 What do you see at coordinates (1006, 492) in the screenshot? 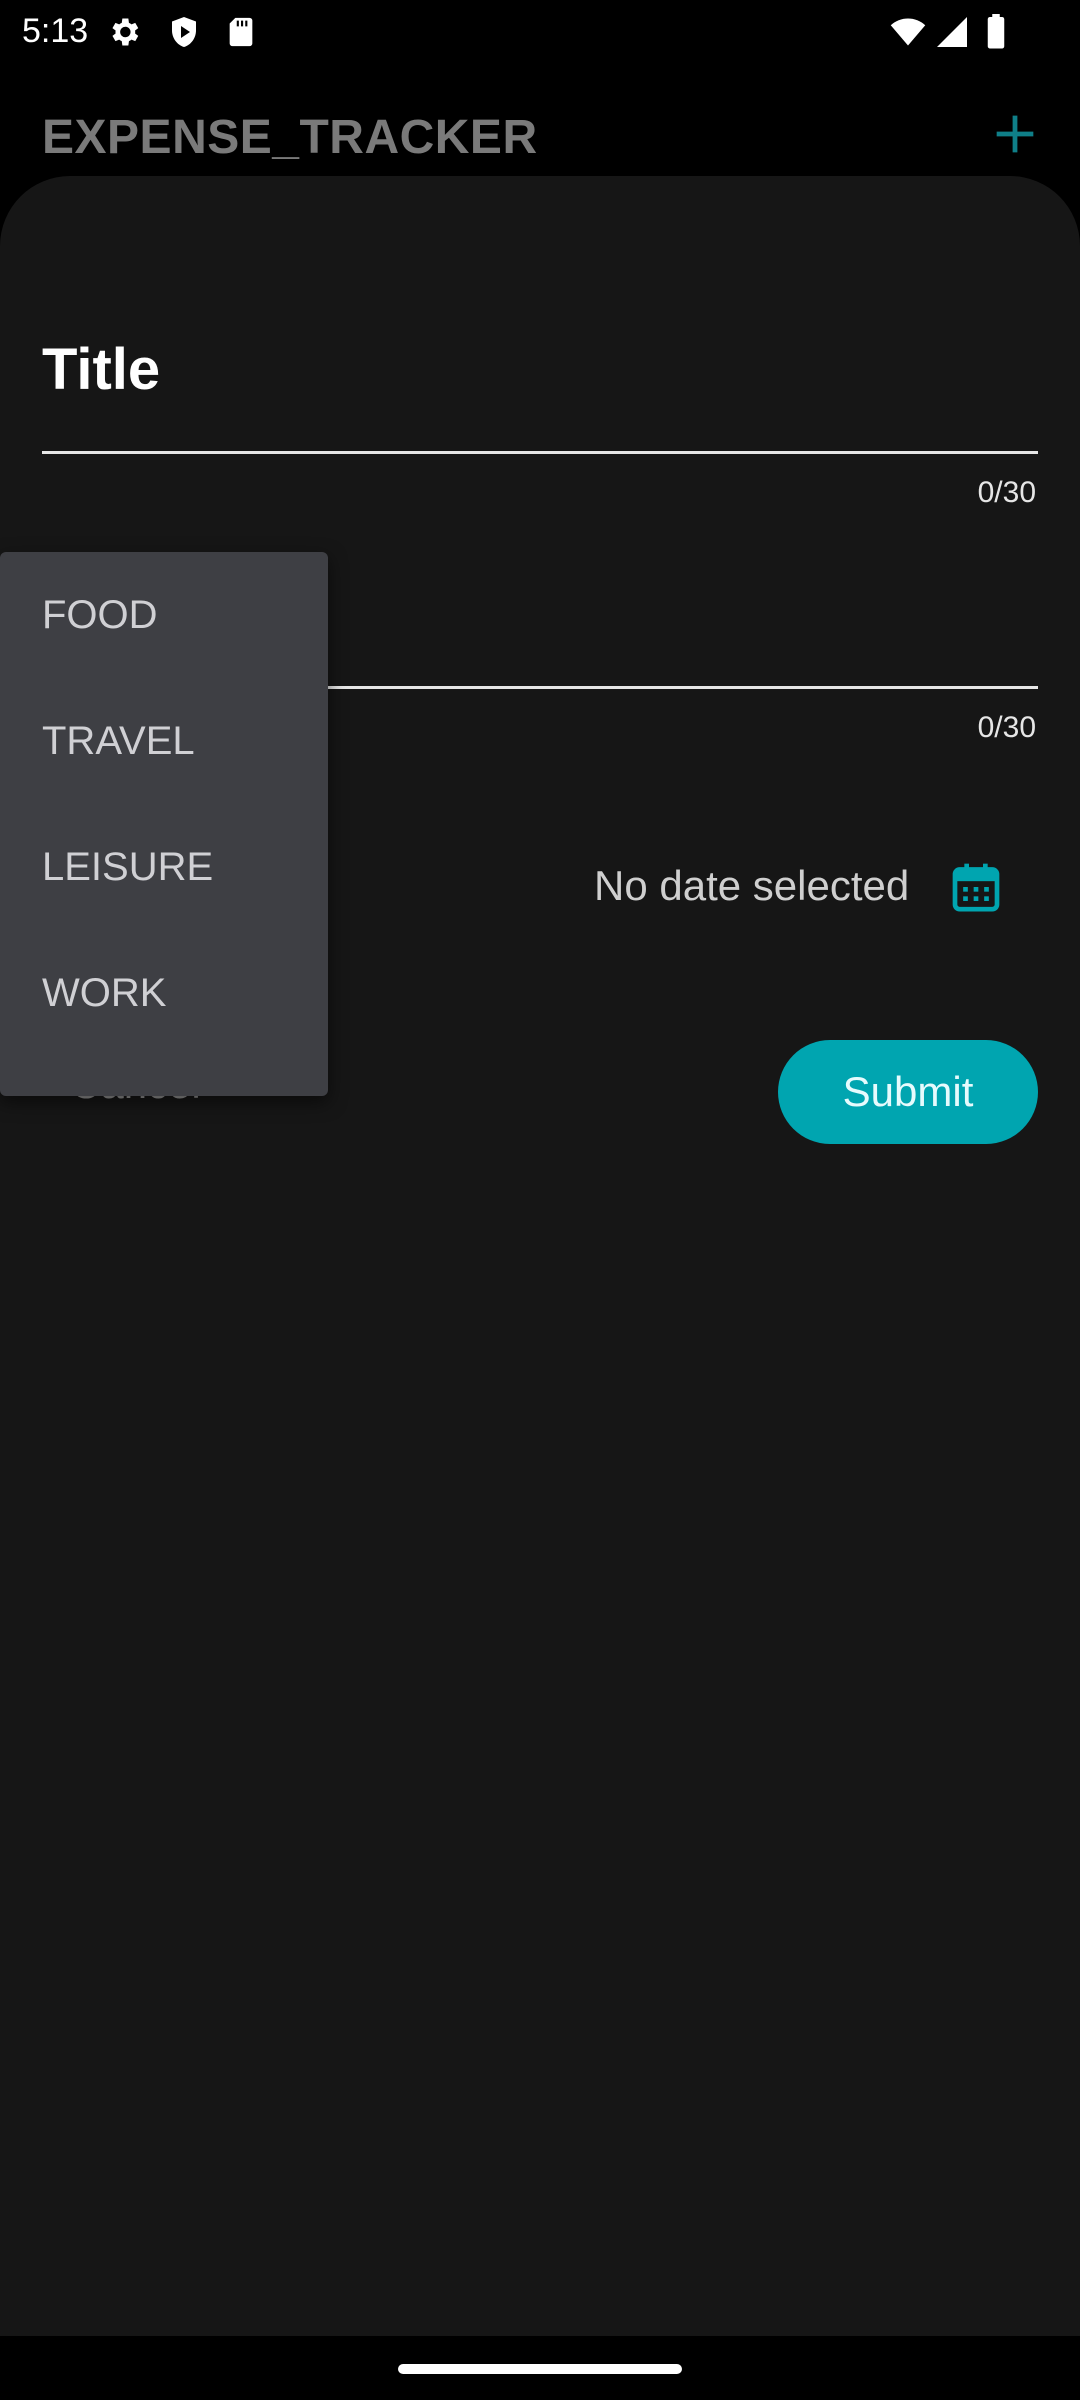
I see `title-char-counter: 0/30` at bounding box center [1006, 492].